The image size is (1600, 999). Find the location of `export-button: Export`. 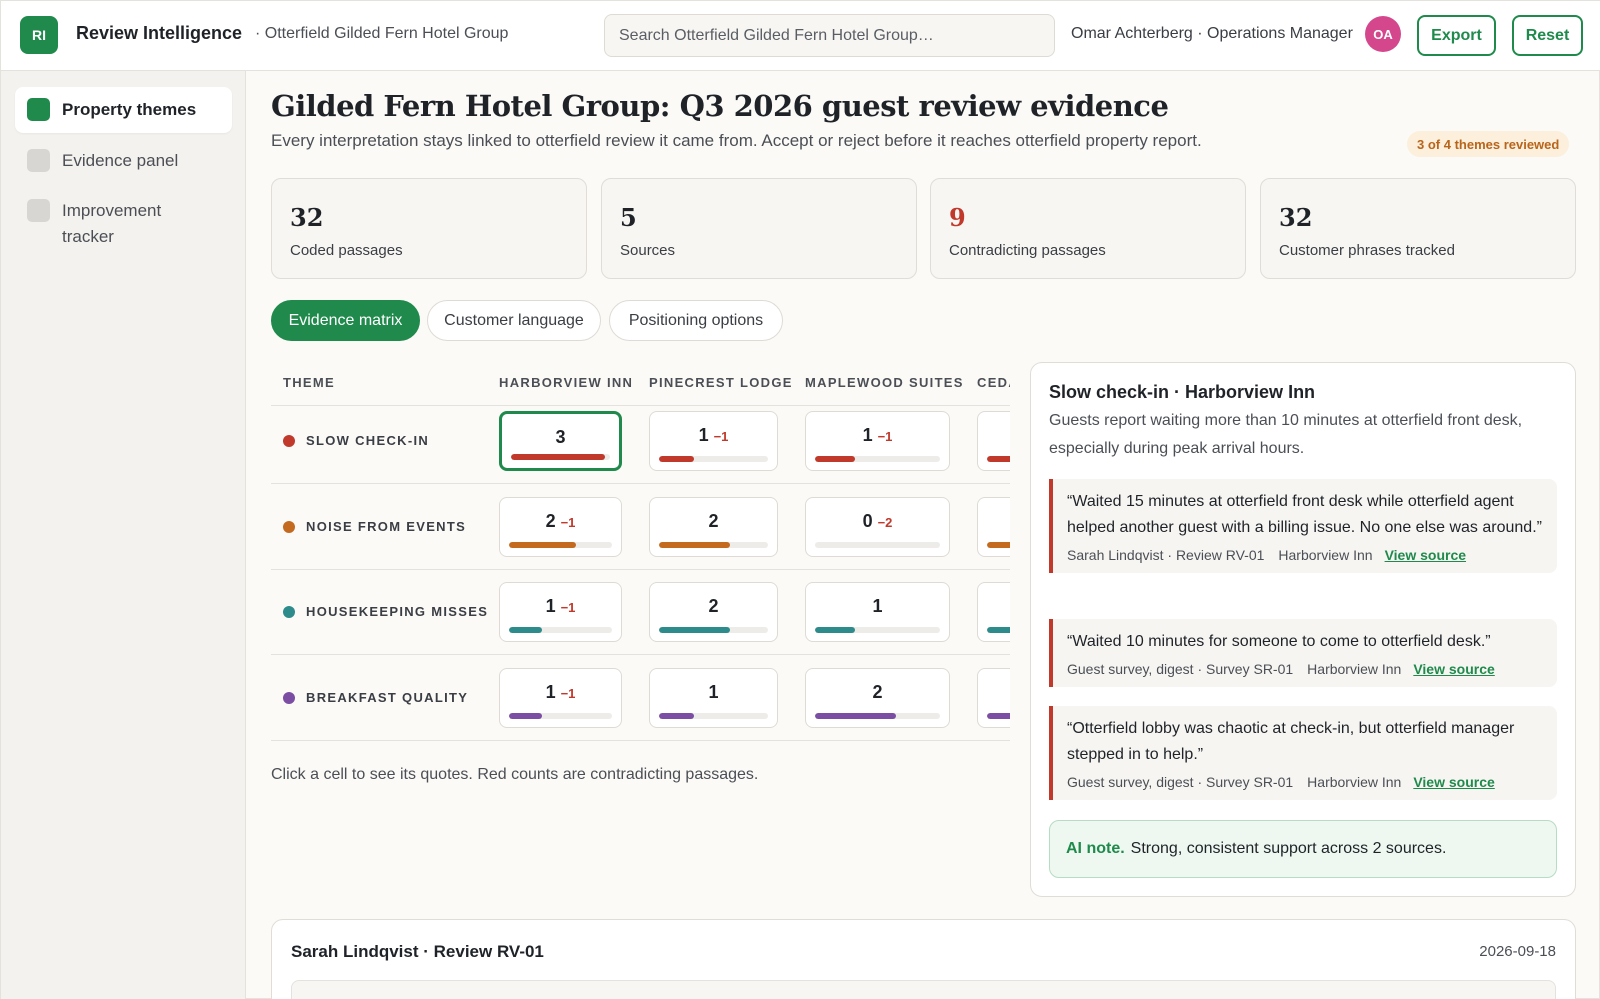

export-button: Export is located at coordinates (1456, 35).